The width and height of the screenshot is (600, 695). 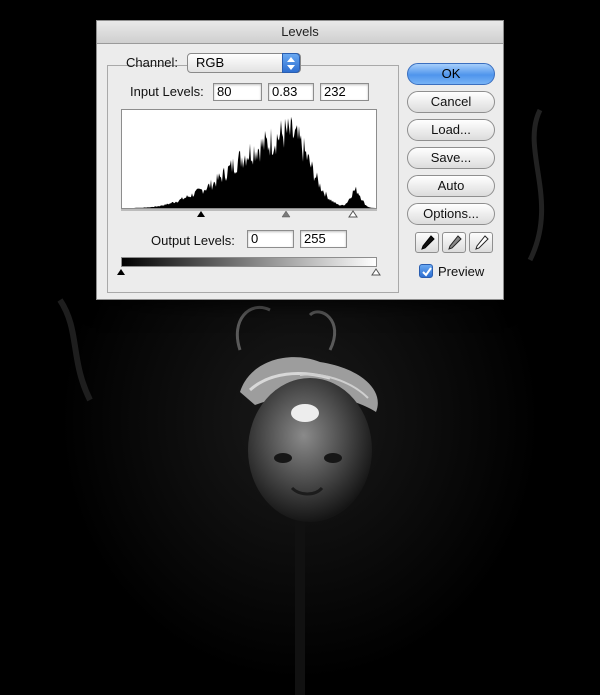 I want to click on black-eyedropper-button, so click(x=427, y=242).